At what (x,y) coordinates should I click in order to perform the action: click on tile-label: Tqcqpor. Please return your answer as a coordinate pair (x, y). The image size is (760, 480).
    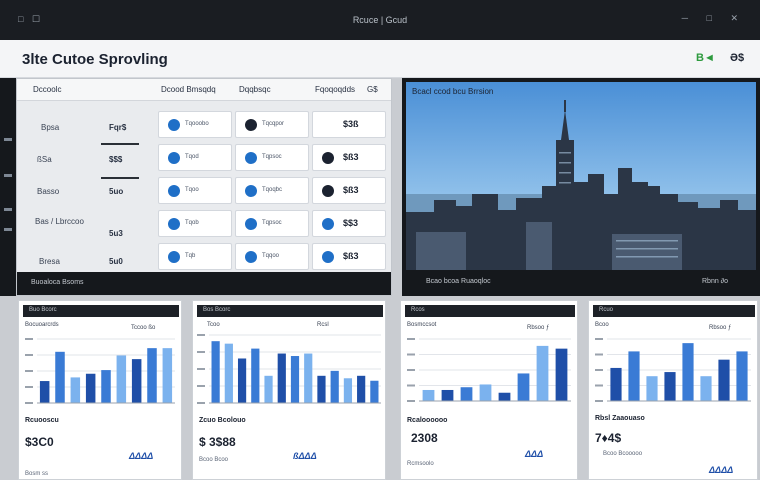
    Looking at the image, I should click on (273, 124).